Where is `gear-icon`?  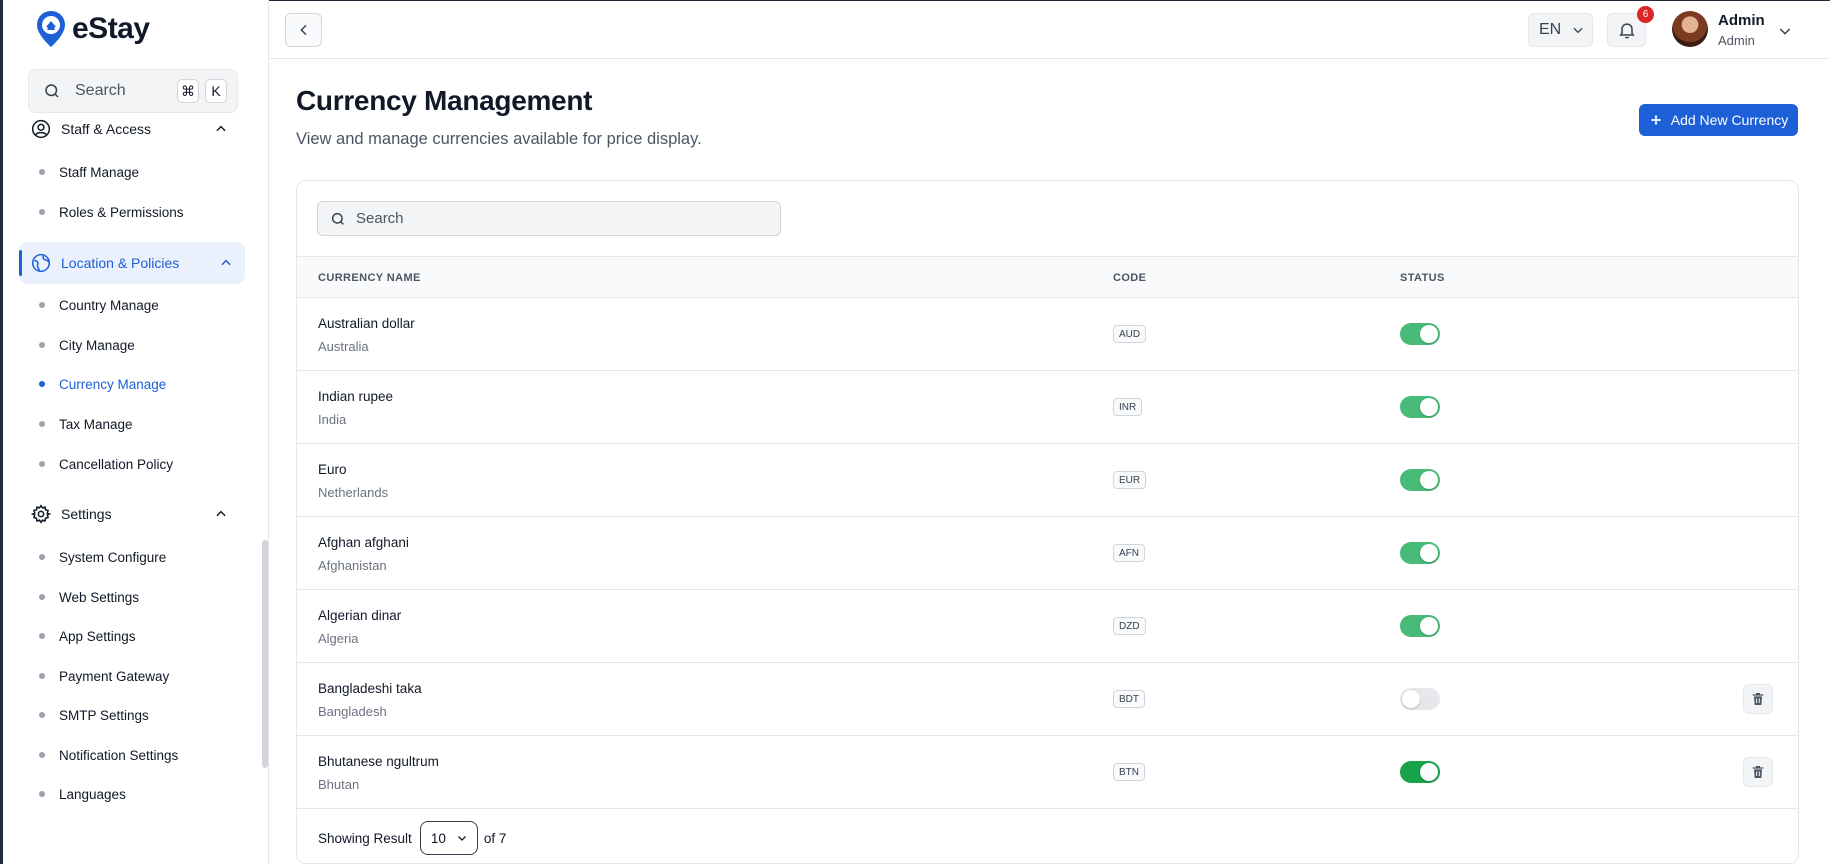 gear-icon is located at coordinates (41, 514).